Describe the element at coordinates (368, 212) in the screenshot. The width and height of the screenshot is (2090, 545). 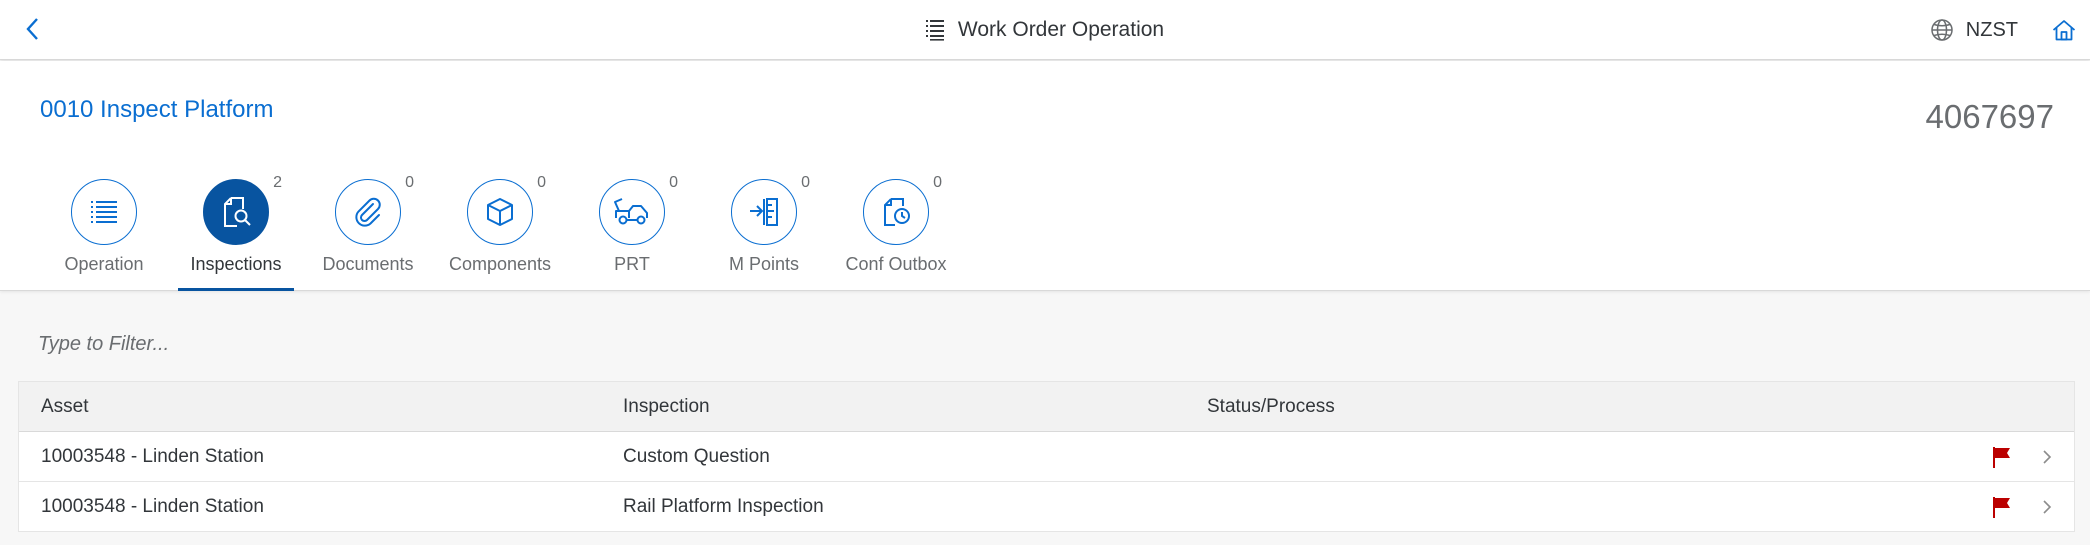
I see `paperclip-icon` at that location.